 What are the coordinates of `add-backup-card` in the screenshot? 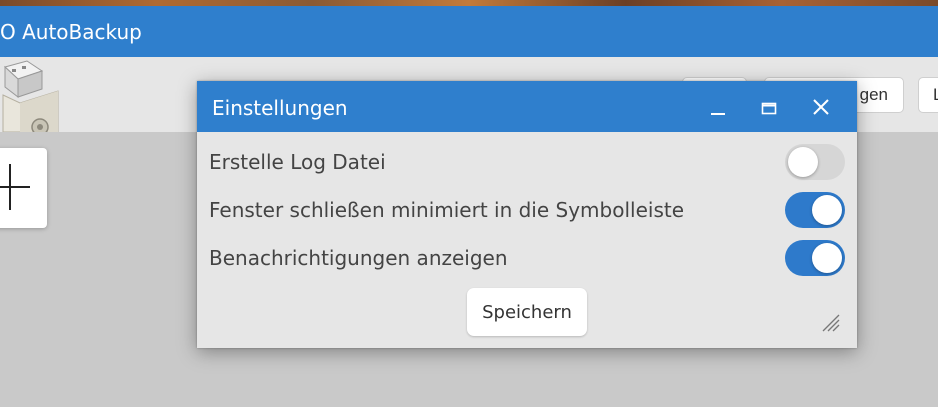 It's located at (23, 188).